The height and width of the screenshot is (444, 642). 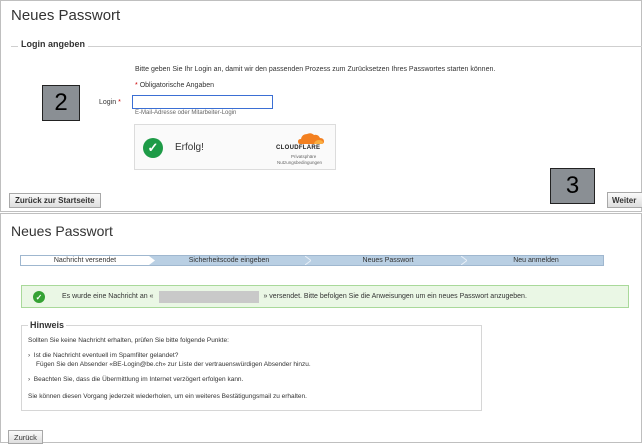 What do you see at coordinates (85, 260) in the screenshot?
I see `step-message-sent: Nachricht versendet` at bounding box center [85, 260].